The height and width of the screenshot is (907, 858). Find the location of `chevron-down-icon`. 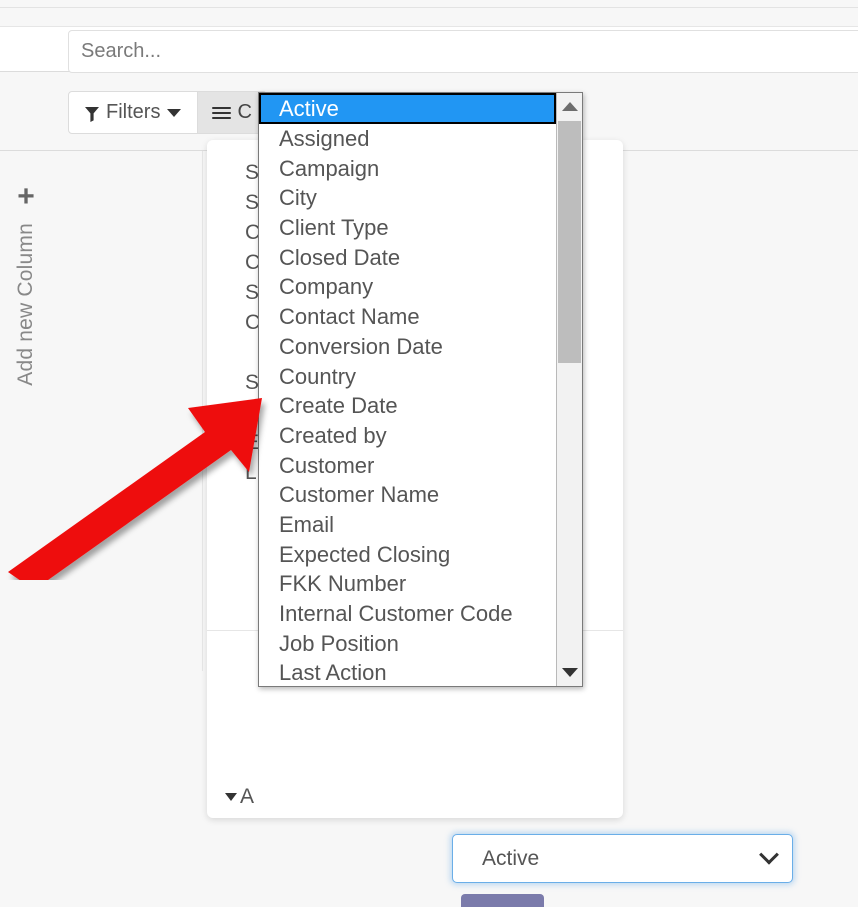

chevron-down-icon is located at coordinates (769, 854).